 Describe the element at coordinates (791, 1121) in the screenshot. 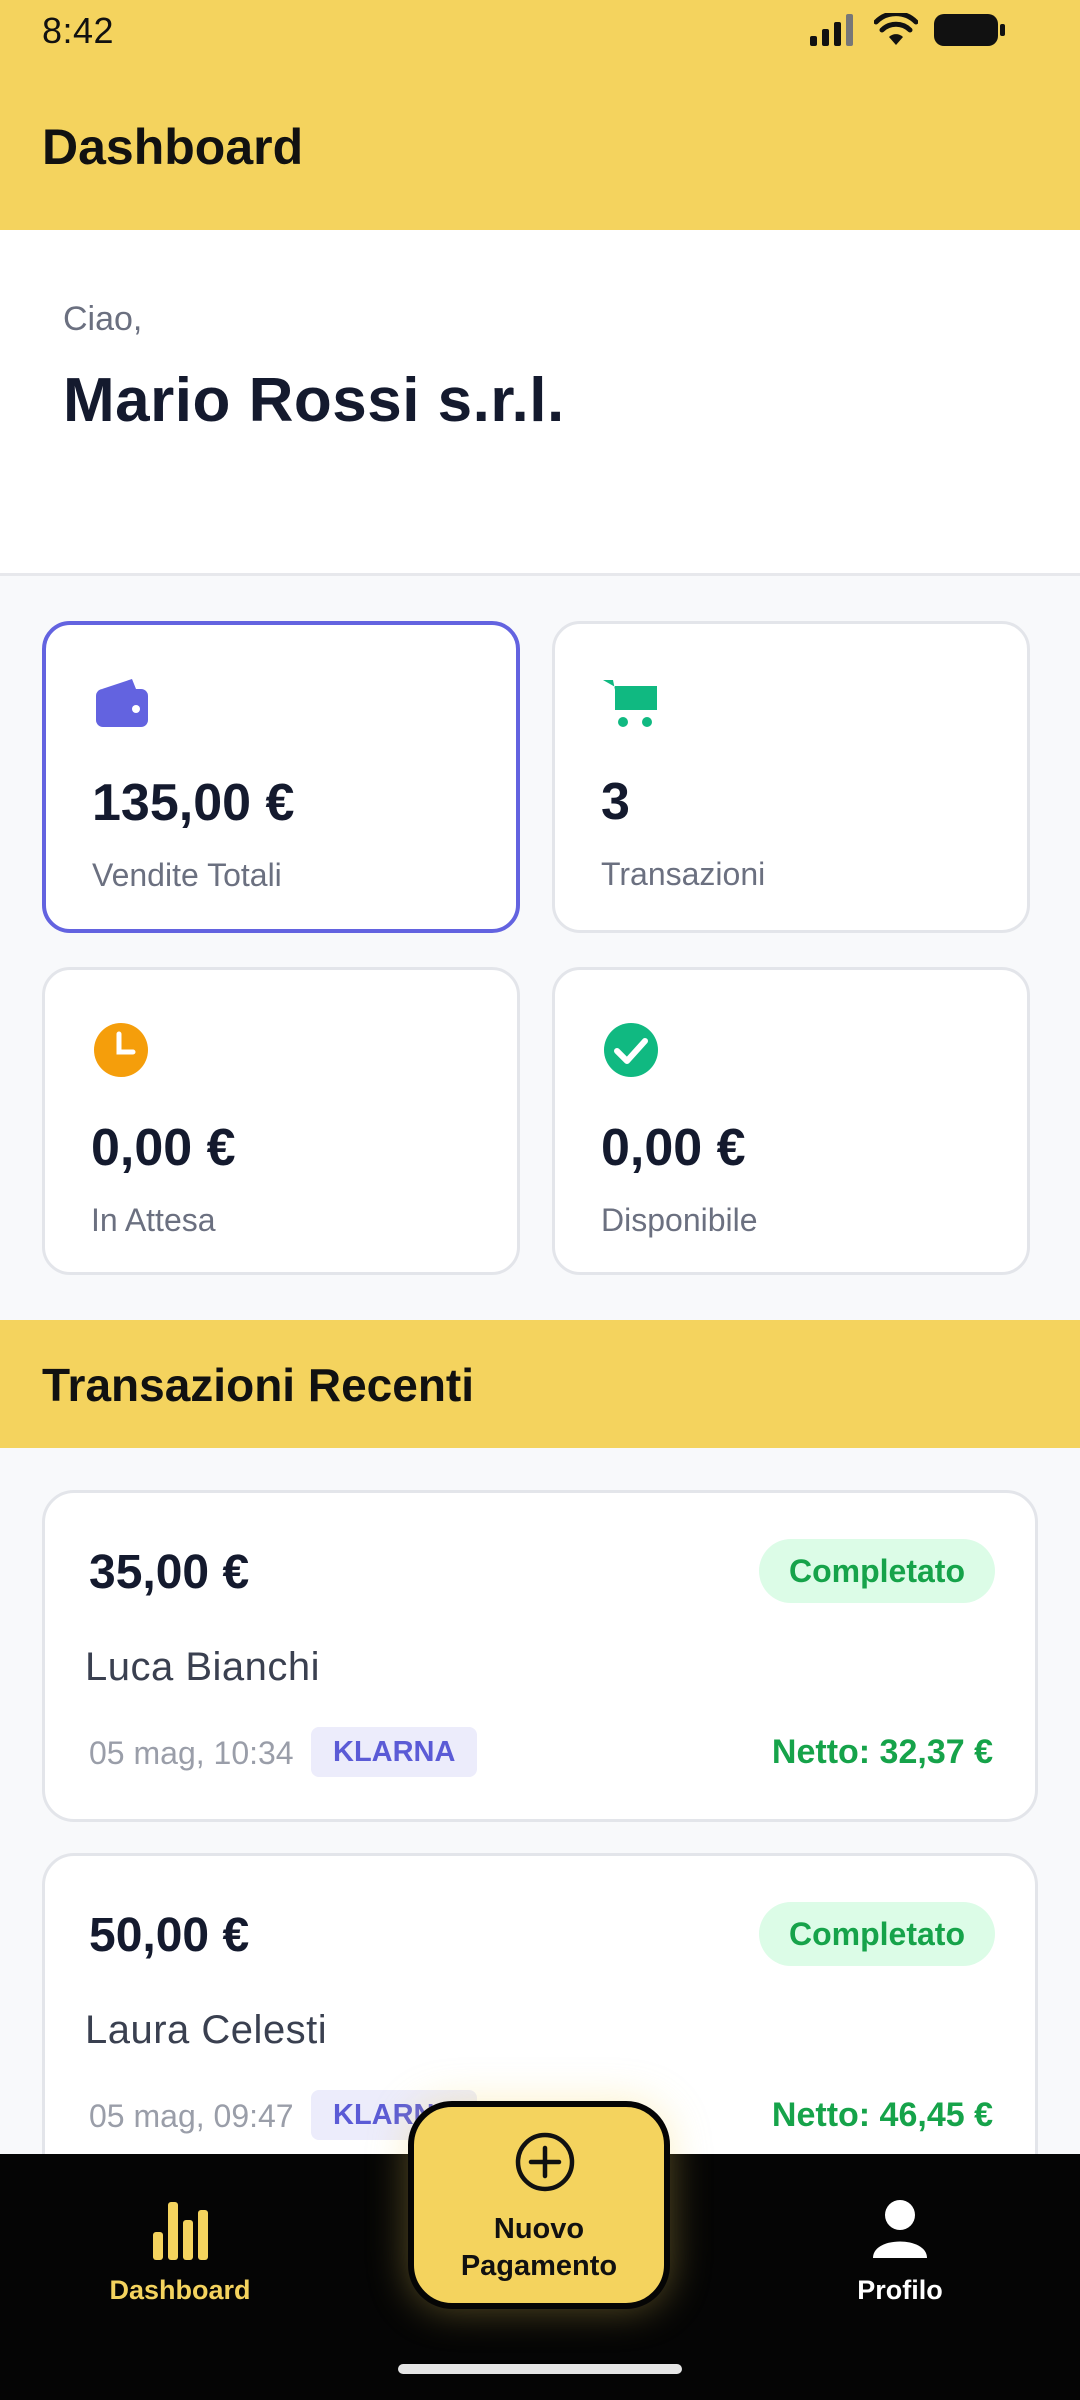

I see `stat-card-available: 0,00 € Disponibile` at that location.